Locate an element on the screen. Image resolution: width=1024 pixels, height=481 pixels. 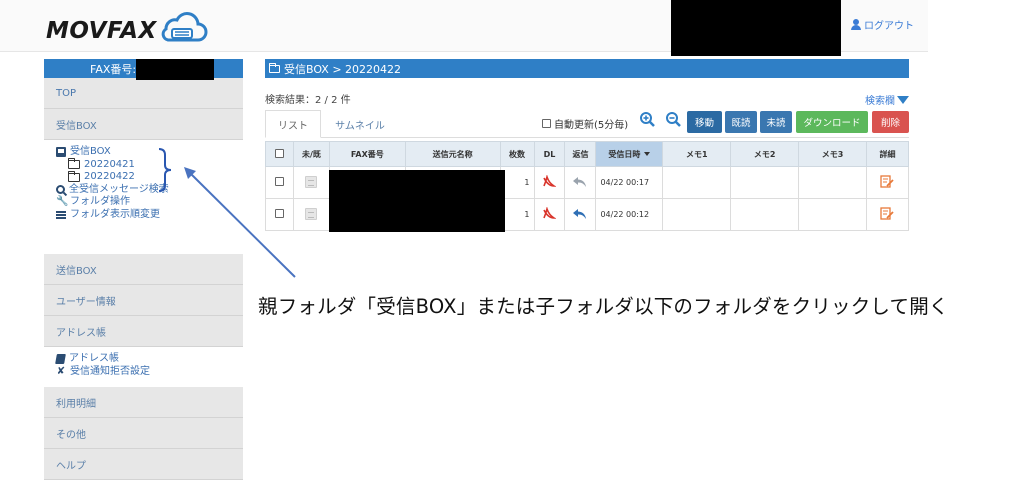
search-panel-toggle: 検索欄 is located at coordinates (887, 99).